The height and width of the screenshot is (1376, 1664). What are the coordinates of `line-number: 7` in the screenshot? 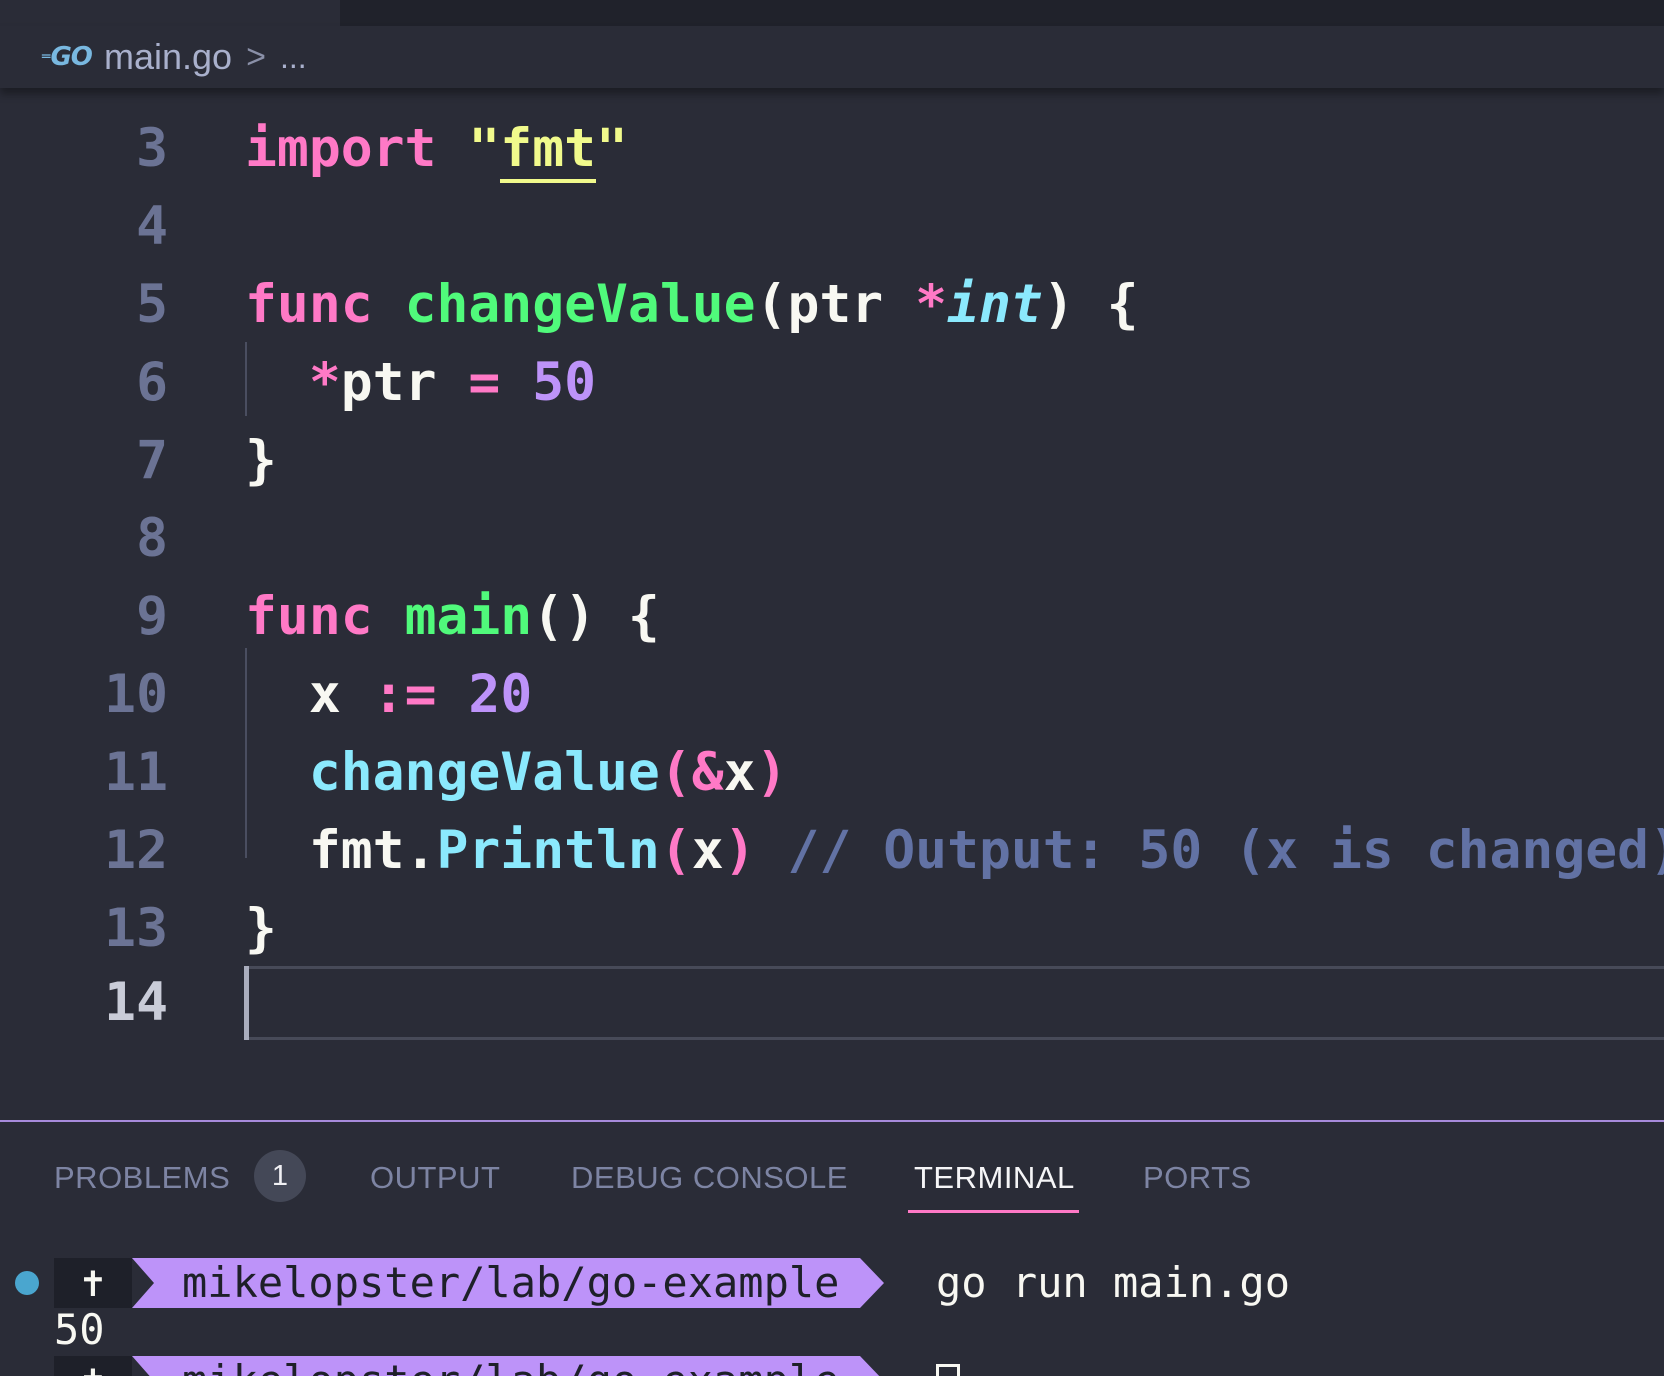 It's located at (152, 460).